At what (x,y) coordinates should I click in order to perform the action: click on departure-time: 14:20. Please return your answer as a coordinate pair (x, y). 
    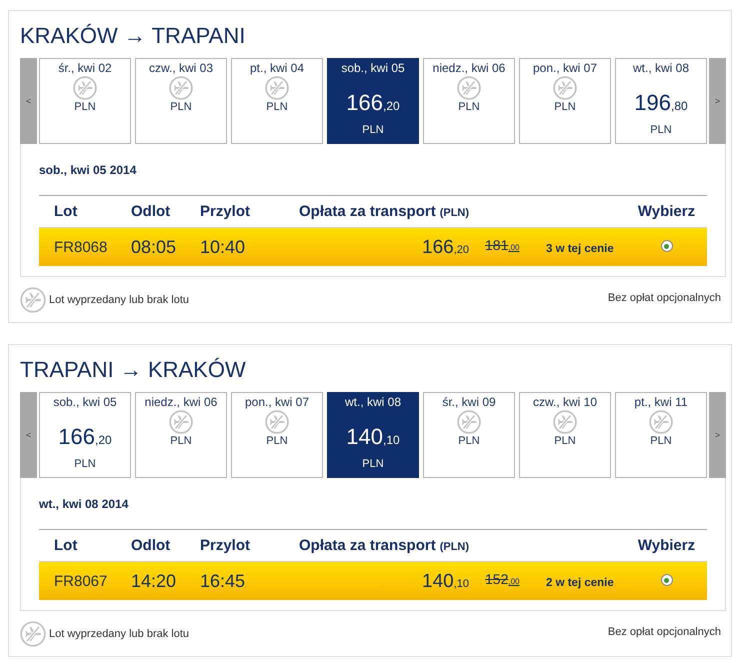
    Looking at the image, I should click on (153, 581).